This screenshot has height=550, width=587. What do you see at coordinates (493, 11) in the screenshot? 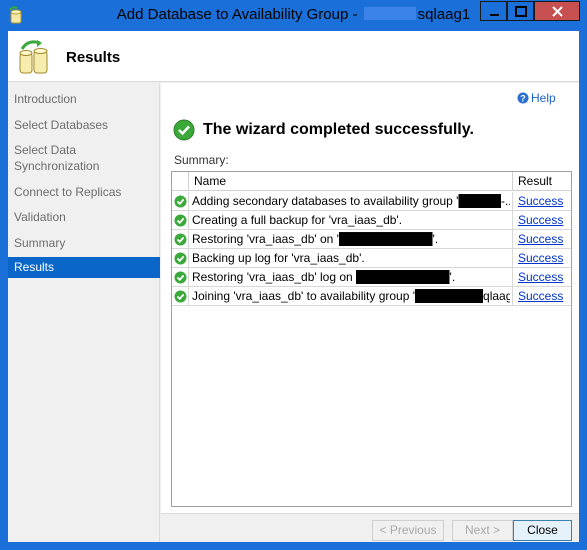
I see `minimize-button` at bounding box center [493, 11].